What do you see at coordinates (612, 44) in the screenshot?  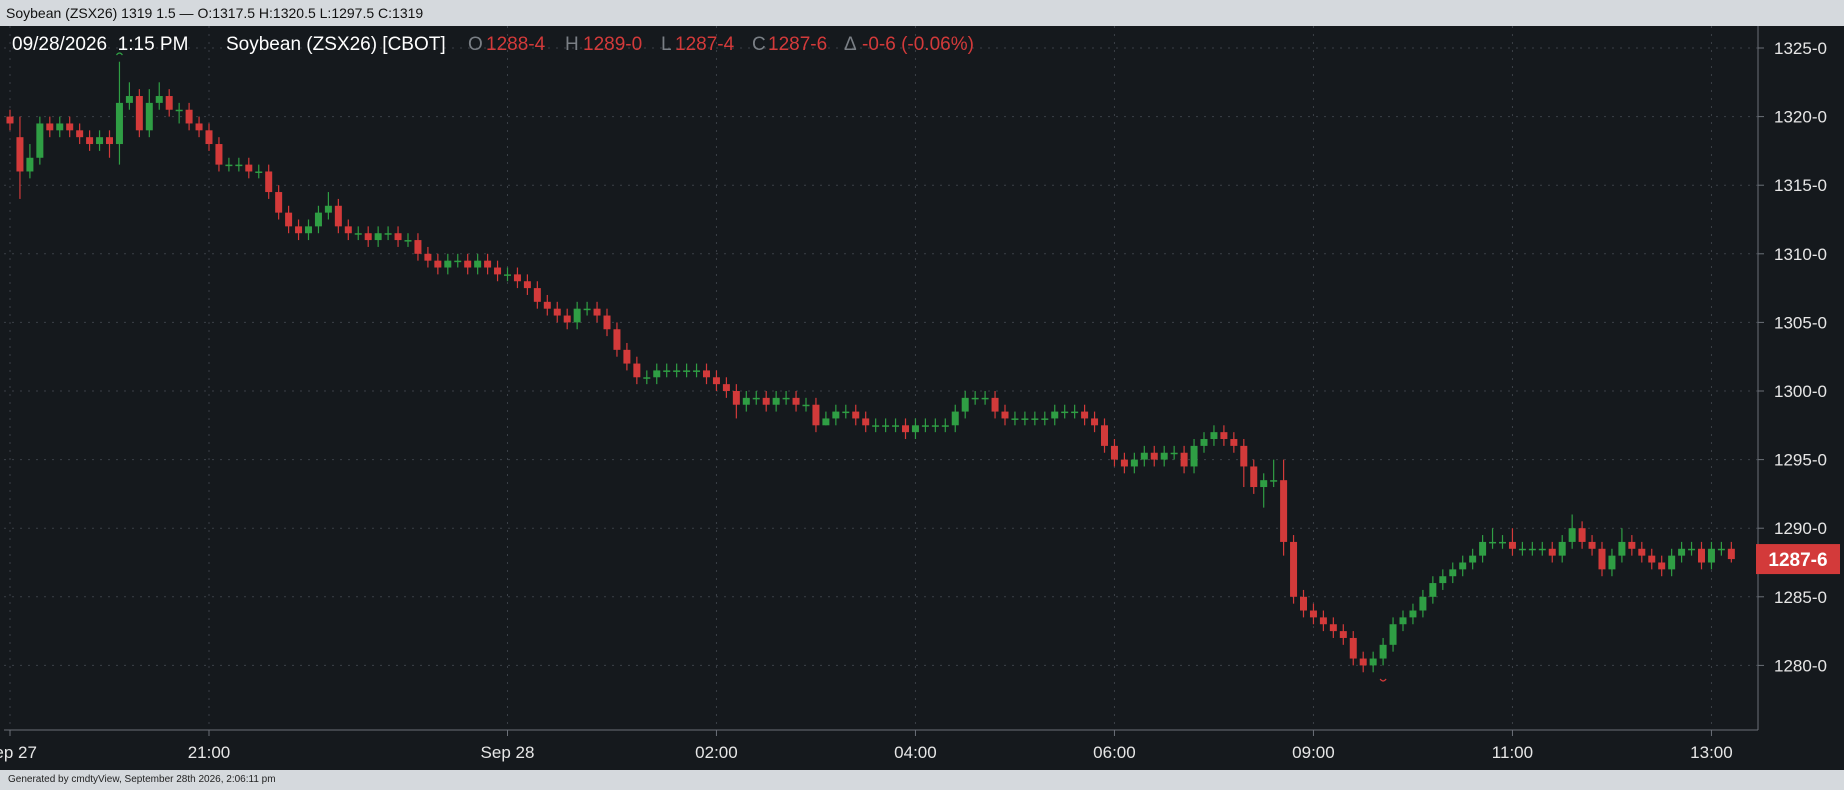 I see `header-high-value: 1289-0` at bounding box center [612, 44].